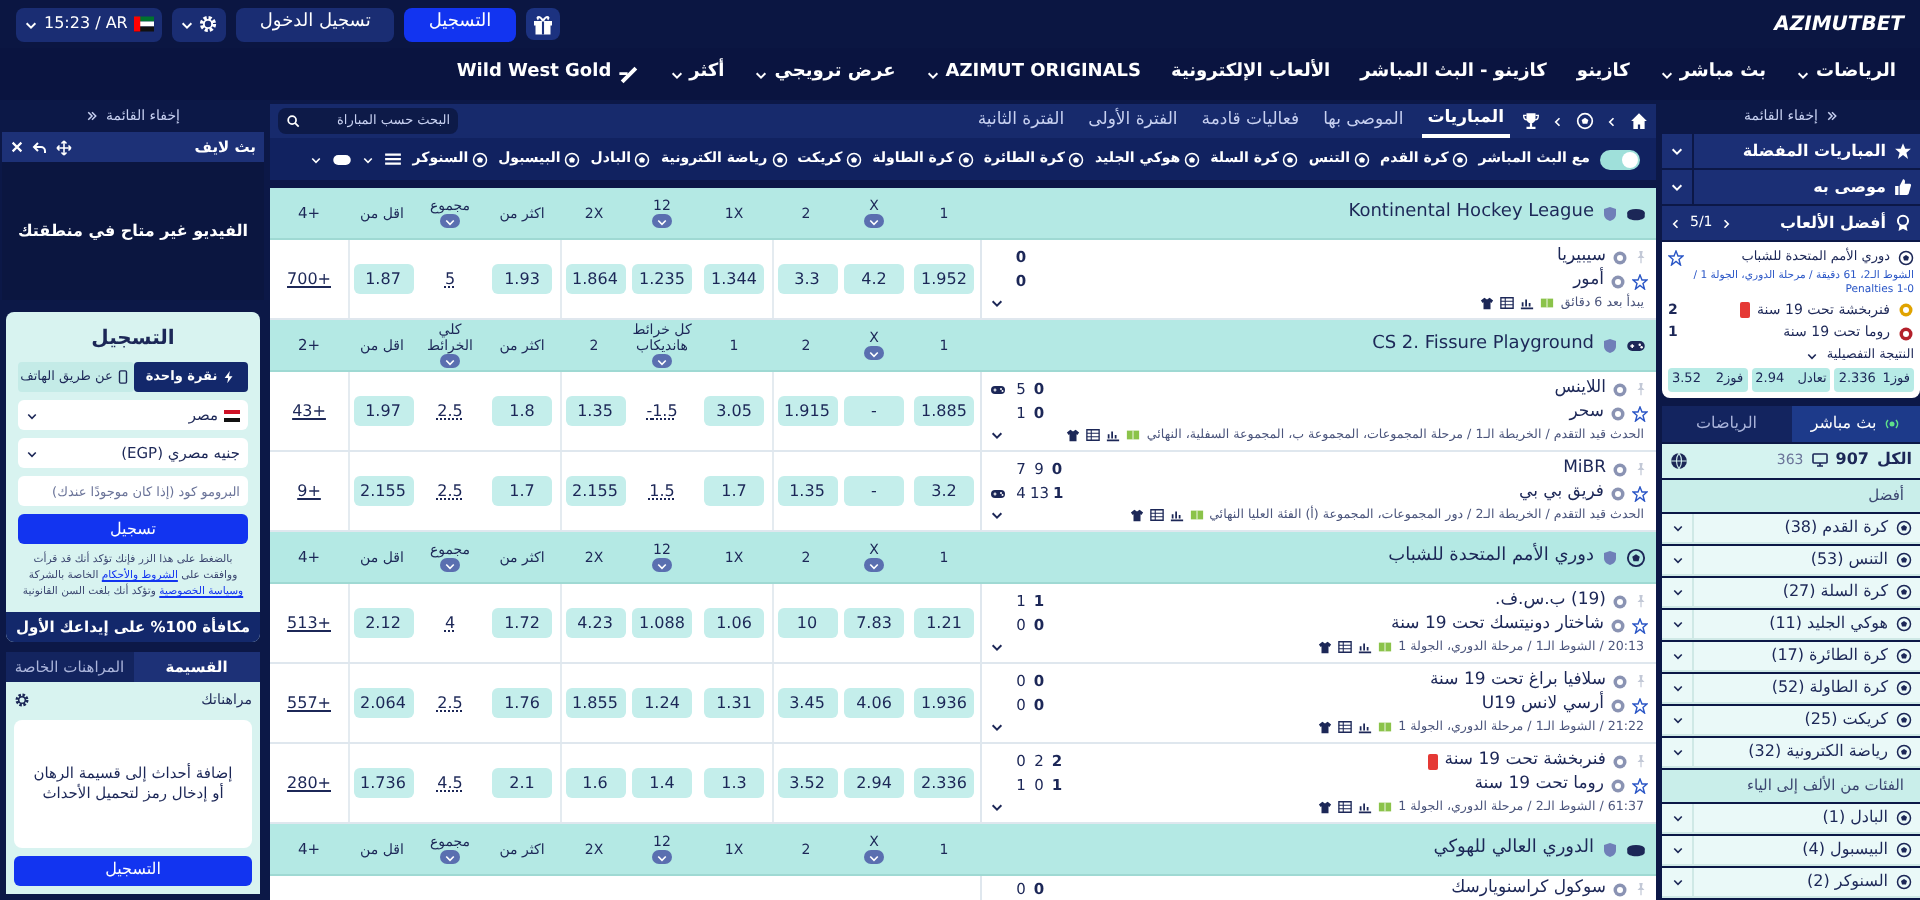  I want to click on soccer-ball-icon, so click(1585, 121).